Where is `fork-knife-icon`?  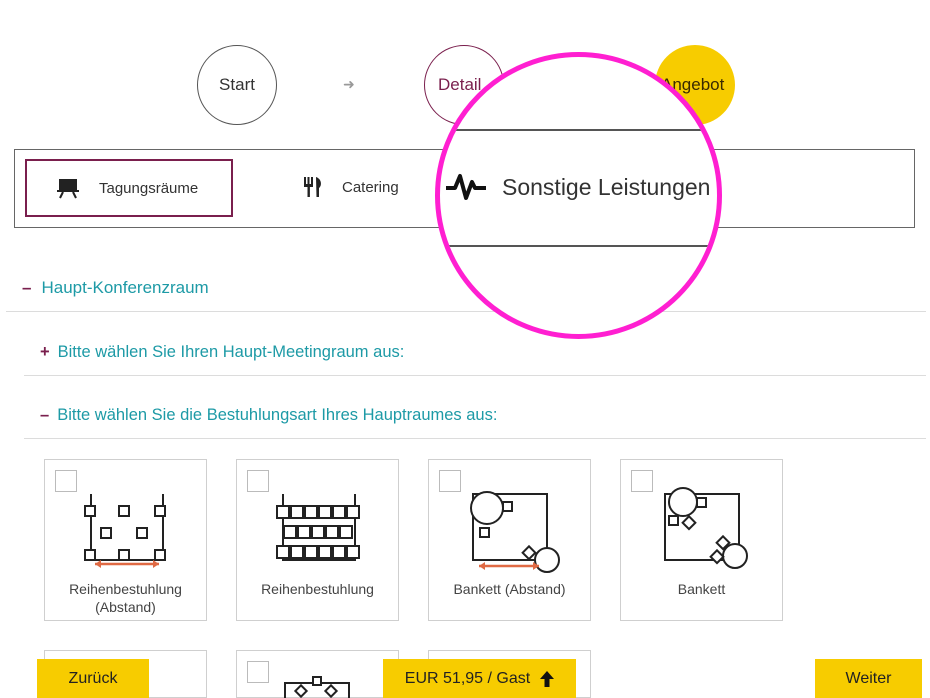 fork-knife-icon is located at coordinates (312, 187).